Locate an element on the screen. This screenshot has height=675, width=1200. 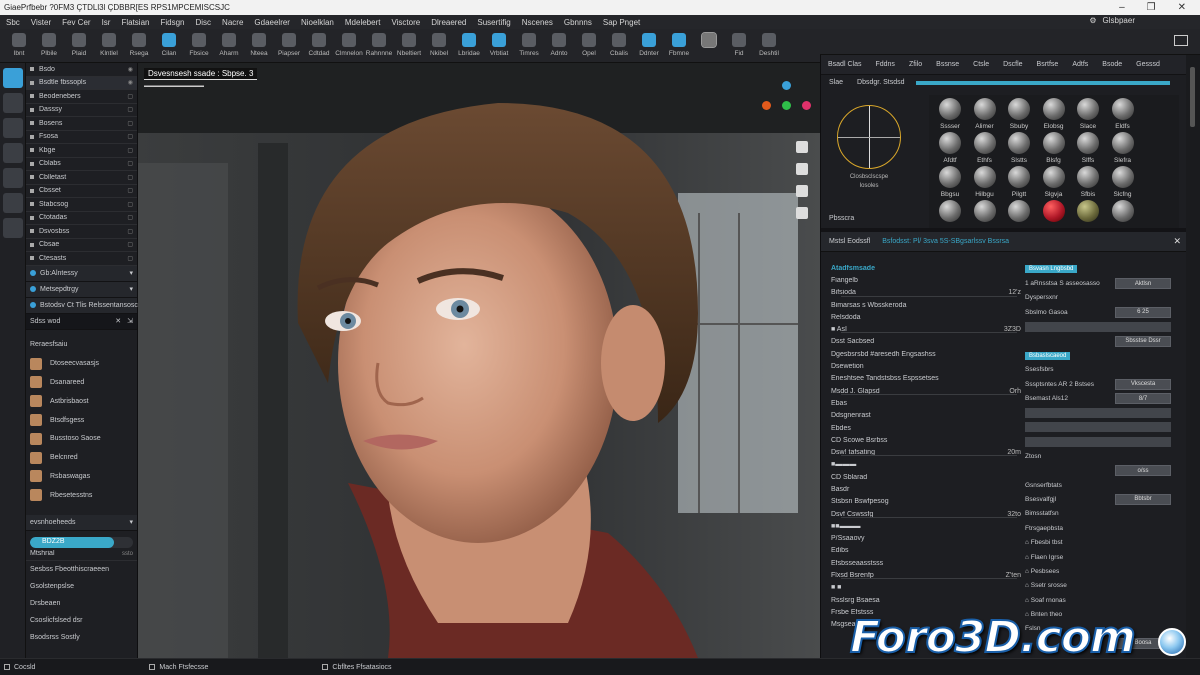
attribute-row: Ebdes is located at coordinates (926, 428).